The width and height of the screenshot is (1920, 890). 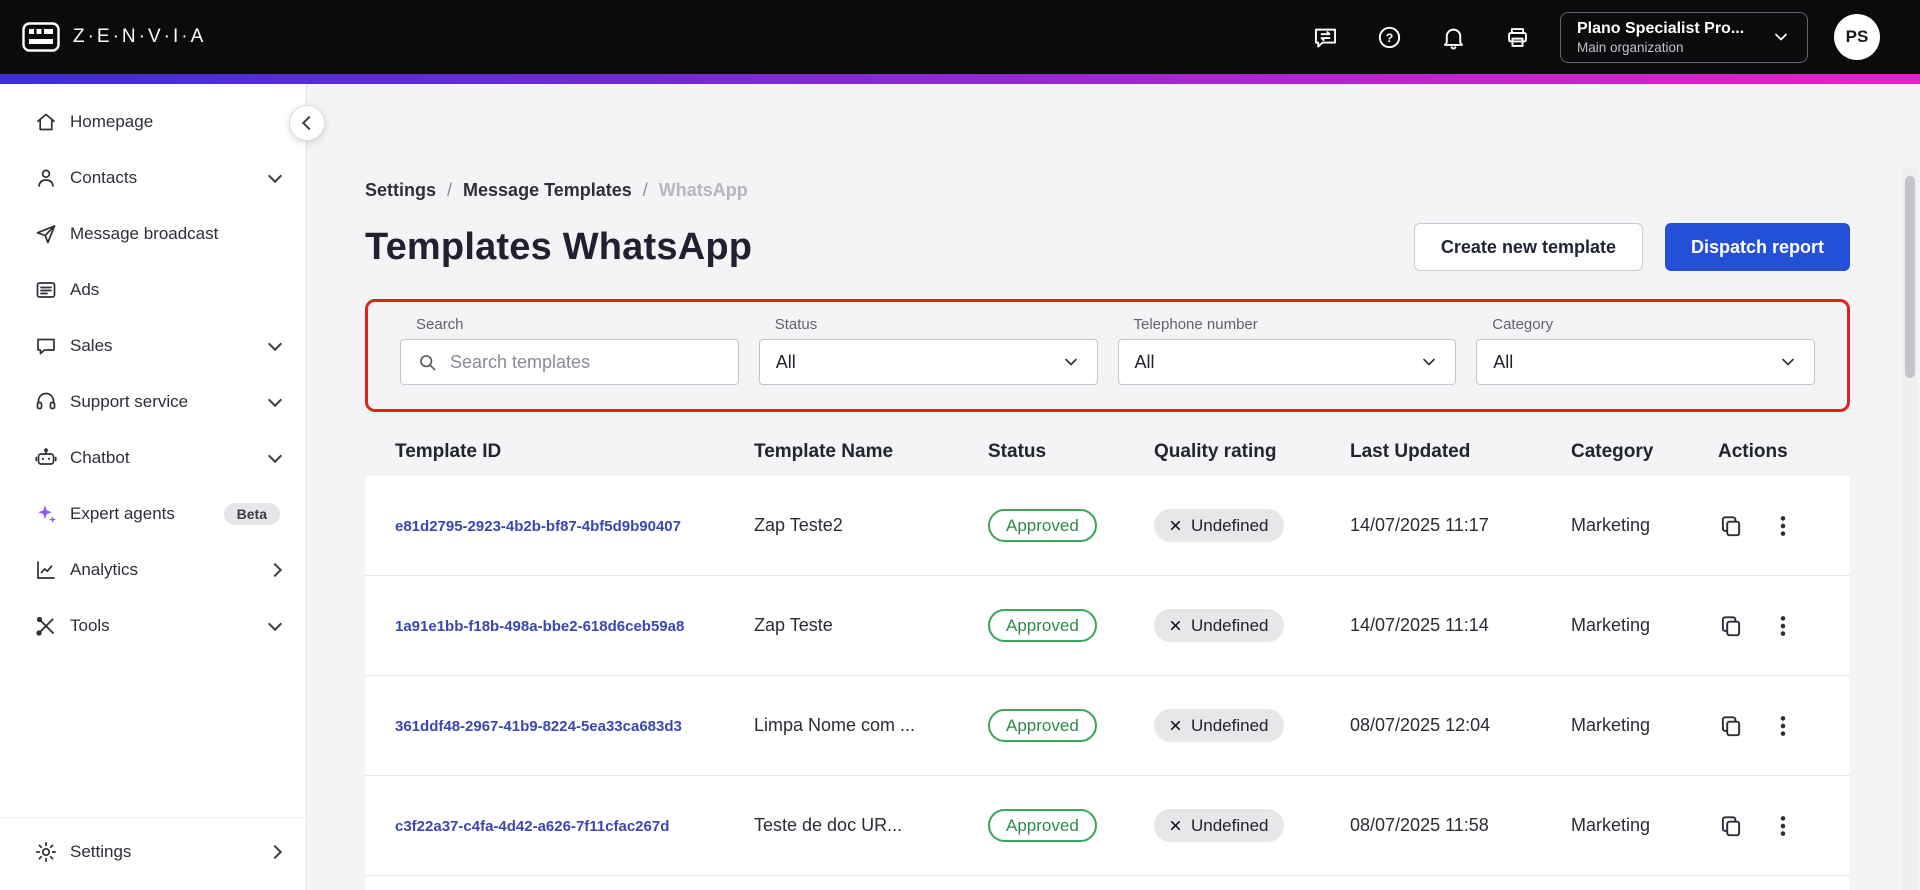 What do you see at coordinates (1528, 247) in the screenshot?
I see `create-new-template-button: Create new template` at bounding box center [1528, 247].